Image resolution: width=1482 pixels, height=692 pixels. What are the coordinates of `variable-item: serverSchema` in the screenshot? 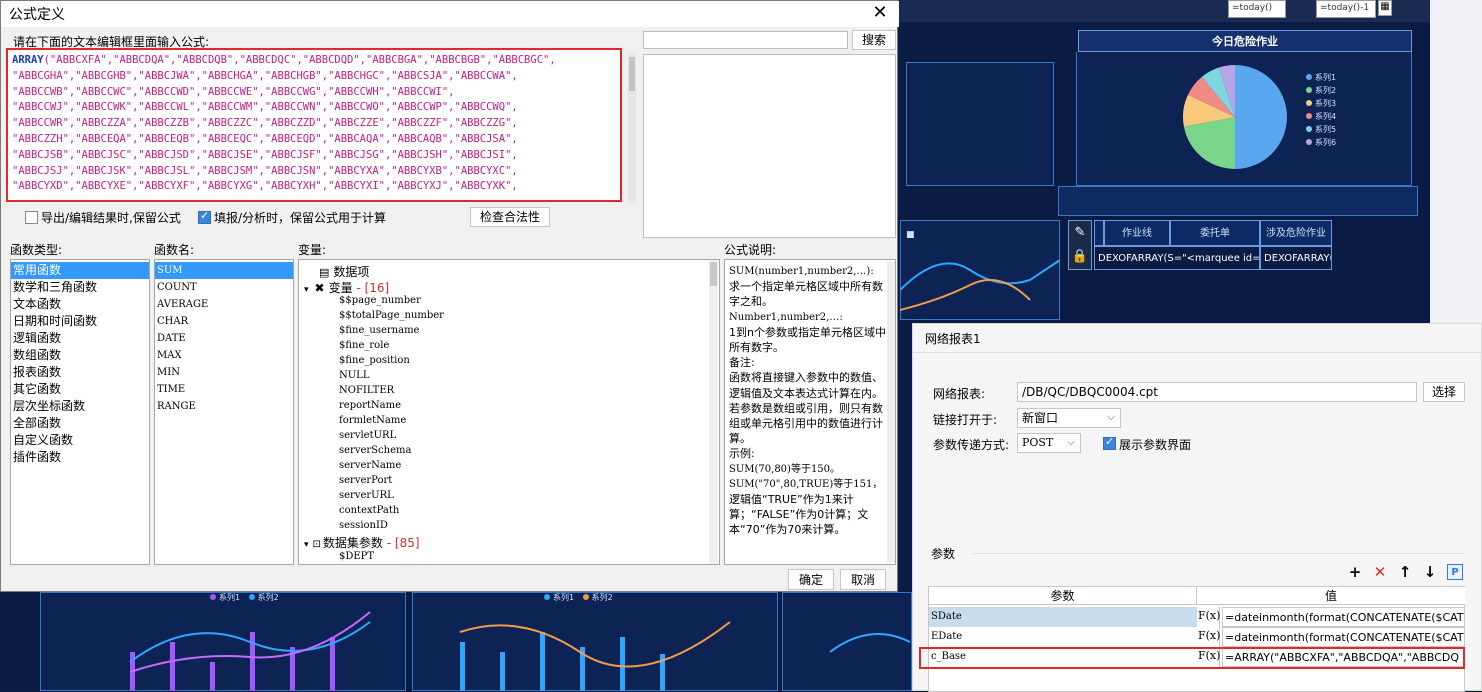 It's located at (375, 450).